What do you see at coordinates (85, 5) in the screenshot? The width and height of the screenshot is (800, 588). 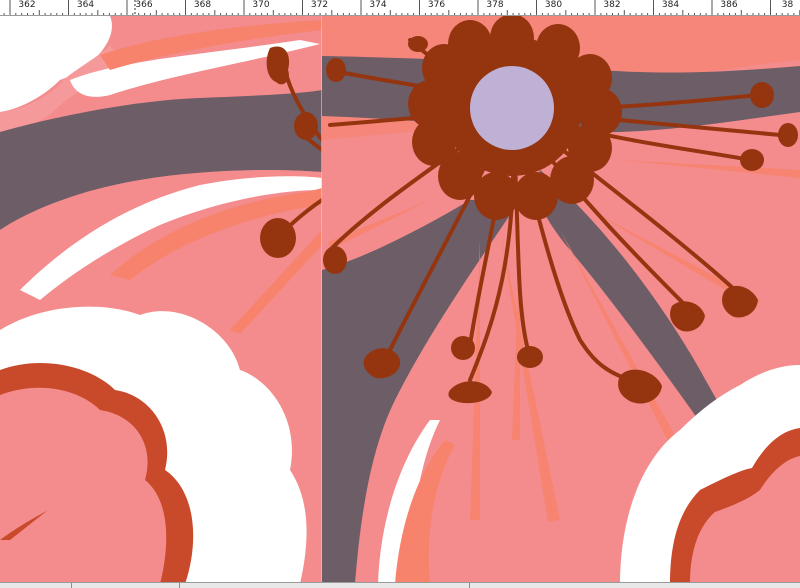 I see `ruler-tick-label: 364` at bounding box center [85, 5].